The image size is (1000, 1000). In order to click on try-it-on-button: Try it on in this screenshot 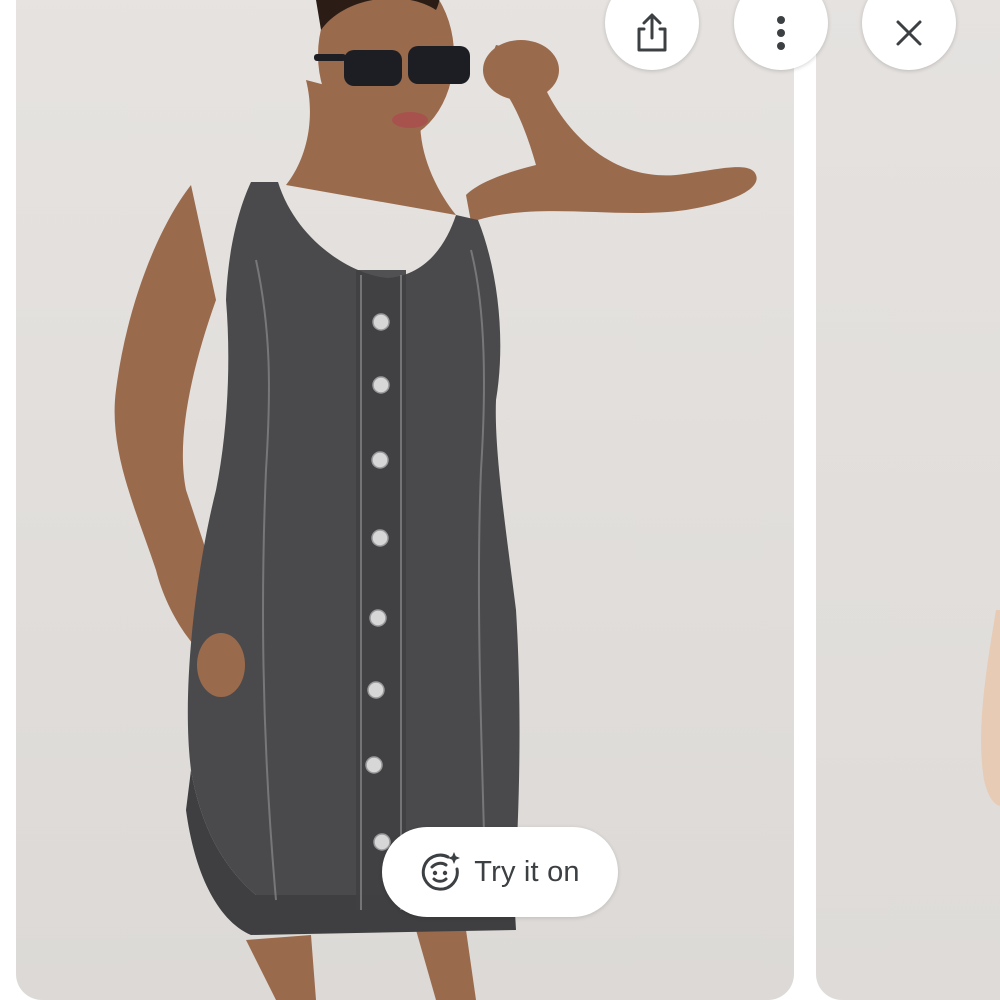, I will do `click(500, 872)`.